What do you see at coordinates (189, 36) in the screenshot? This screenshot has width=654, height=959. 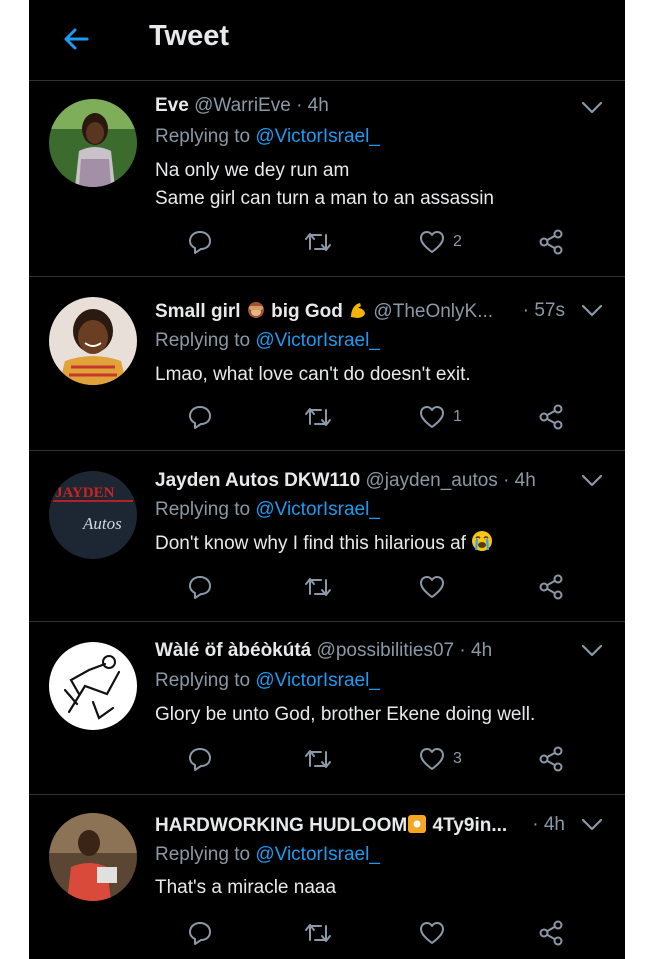 I see `page-title: Tweet` at bounding box center [189, 36].